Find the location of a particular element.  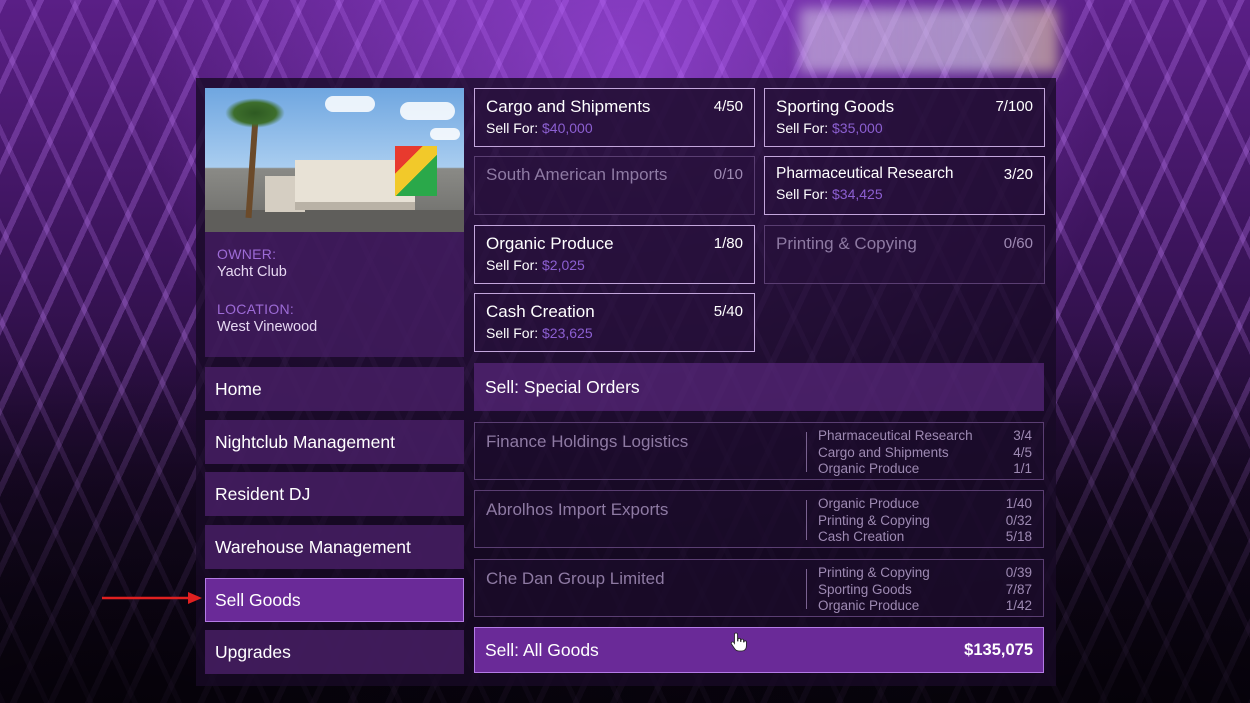

owner-label: OWNER: is located at coordinates (247, 254).